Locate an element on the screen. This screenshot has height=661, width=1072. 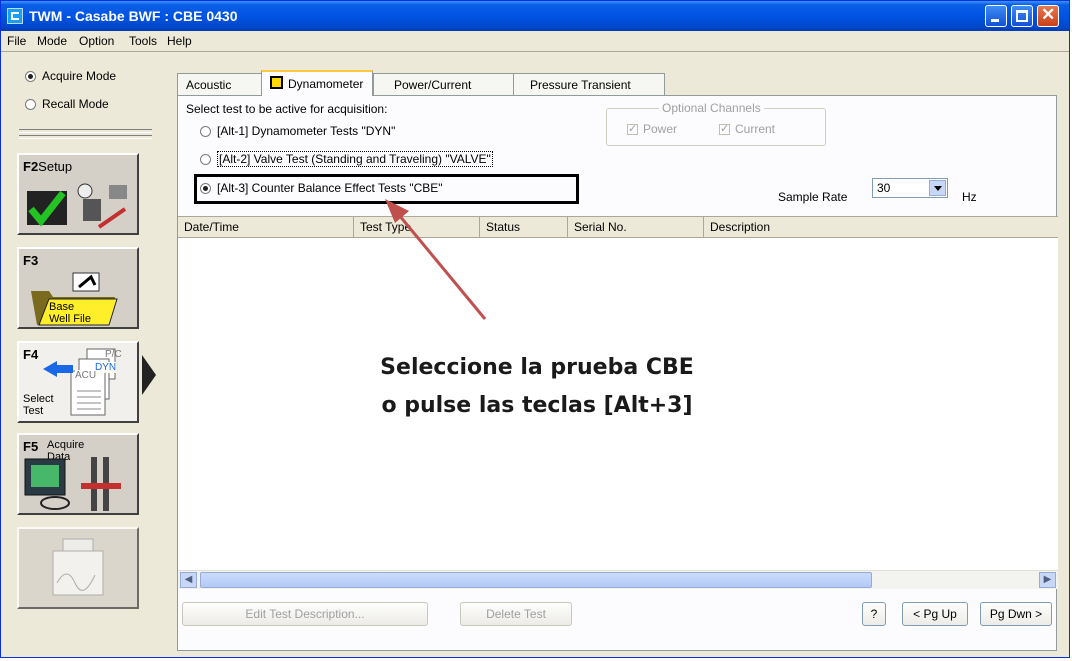
f4-select-test-button: F4 P/C DYN ACU Select Test is located at coordinates (78, 382).